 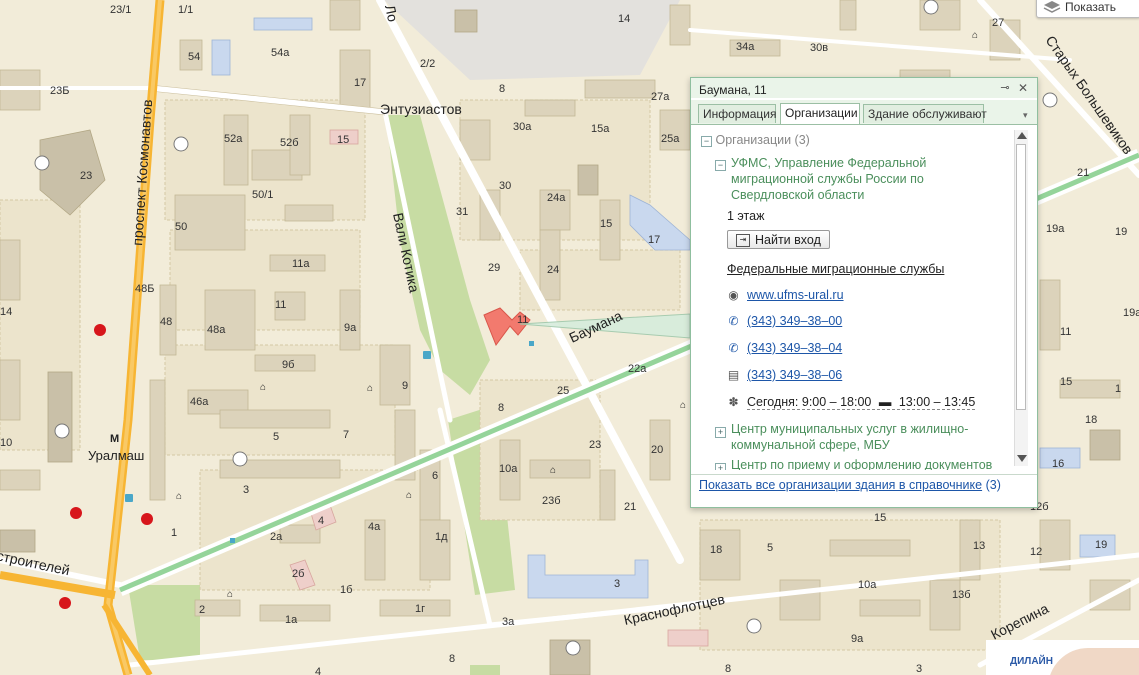 What do you see at coordinates (291, 620) in the screenshot?
I see `house-number-label: 1а` at bounding box center [291, 620].